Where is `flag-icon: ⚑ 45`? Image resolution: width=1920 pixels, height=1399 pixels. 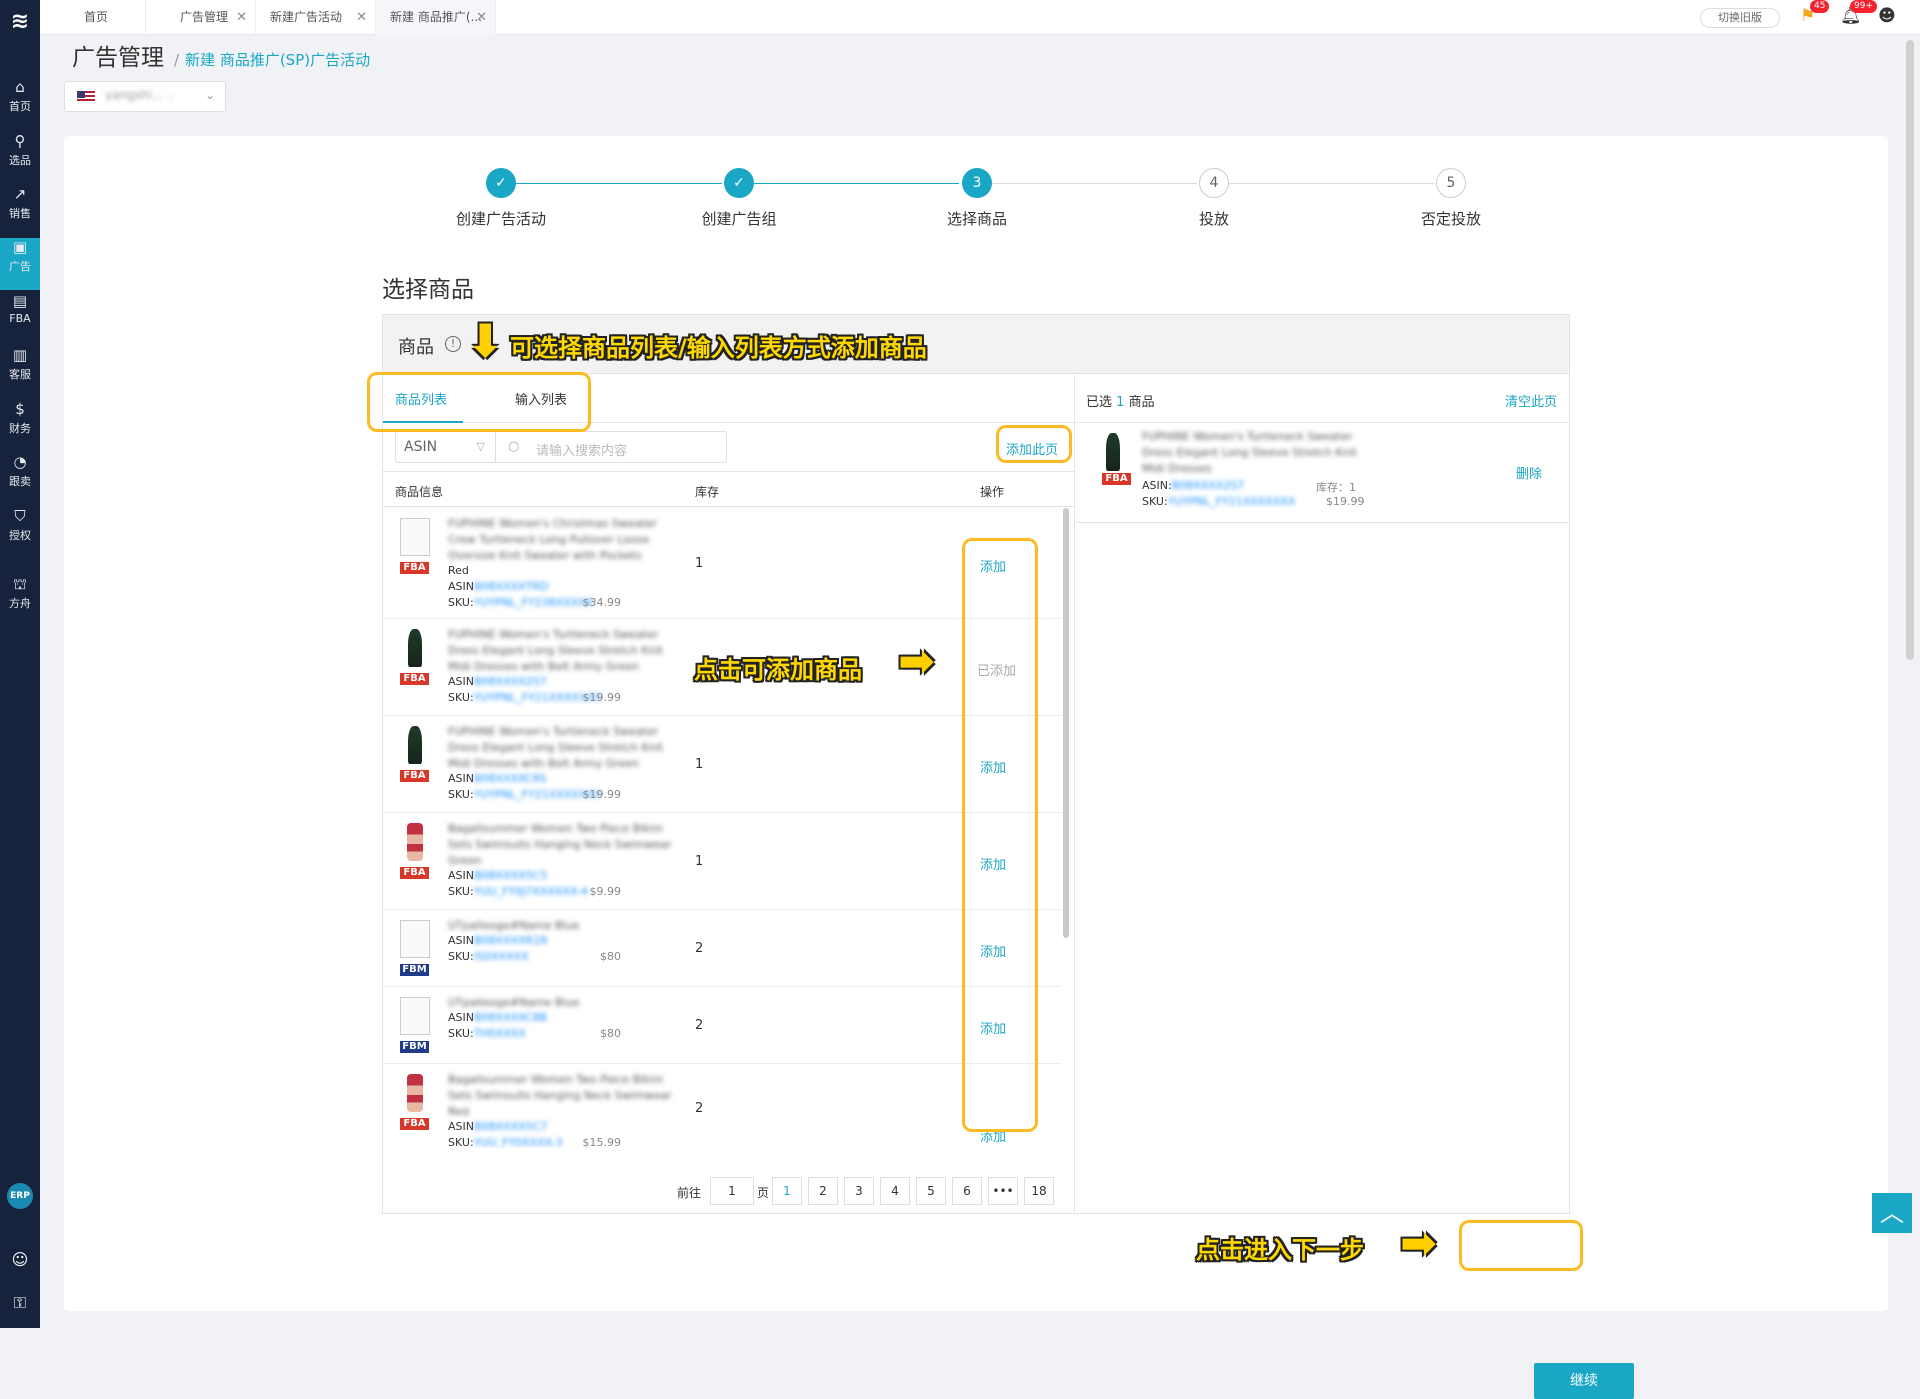
flag-icon: ⚑ 45 is located at coordinates (1815, 13).